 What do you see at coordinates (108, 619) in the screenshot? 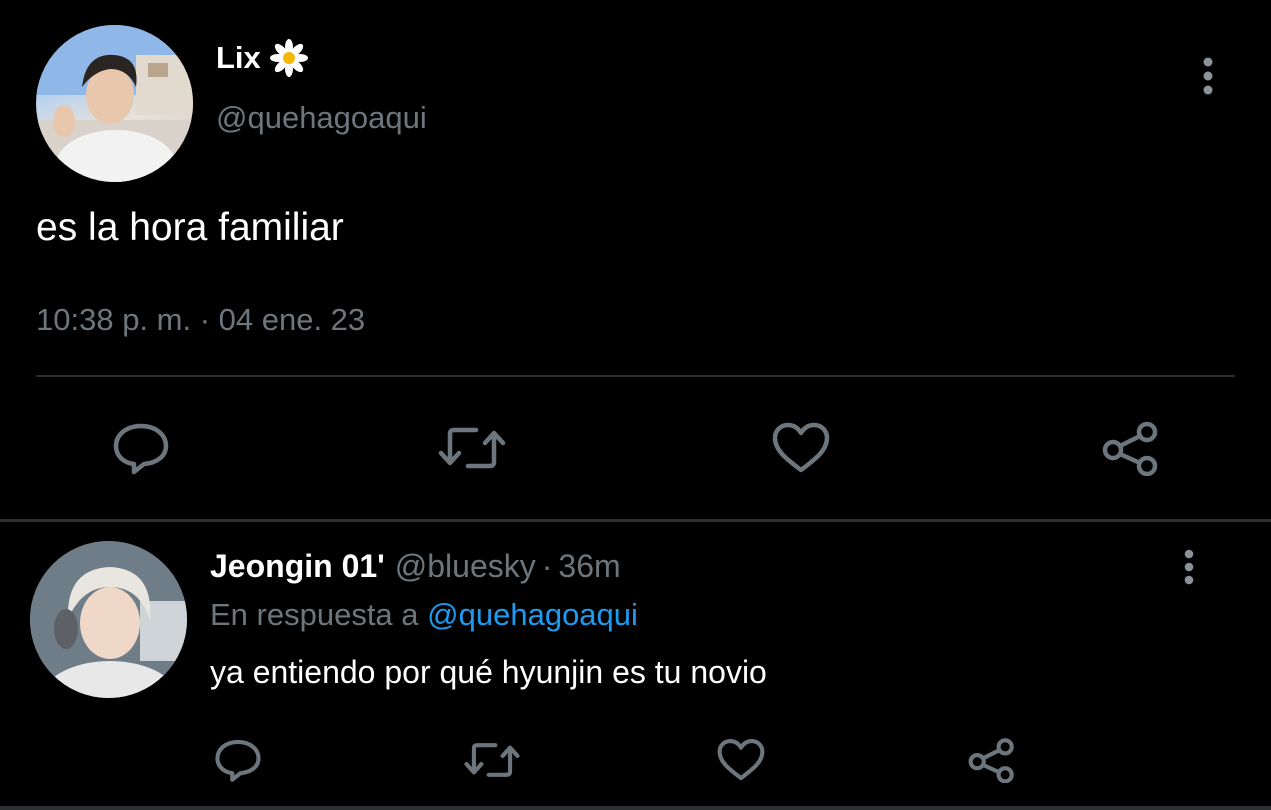
I see `avatar-reply-author` at bounding box center [108, 619].